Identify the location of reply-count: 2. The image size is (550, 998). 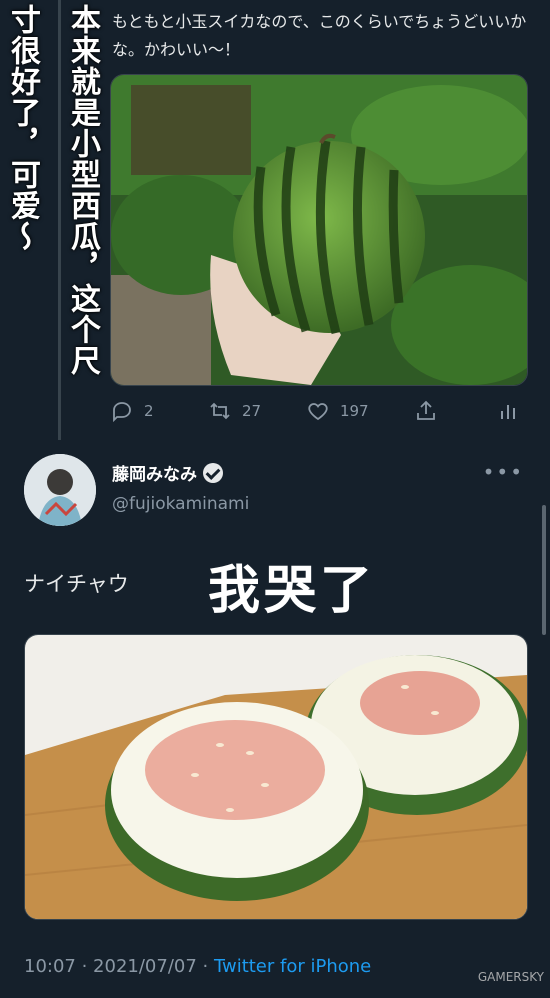
(149, 411).